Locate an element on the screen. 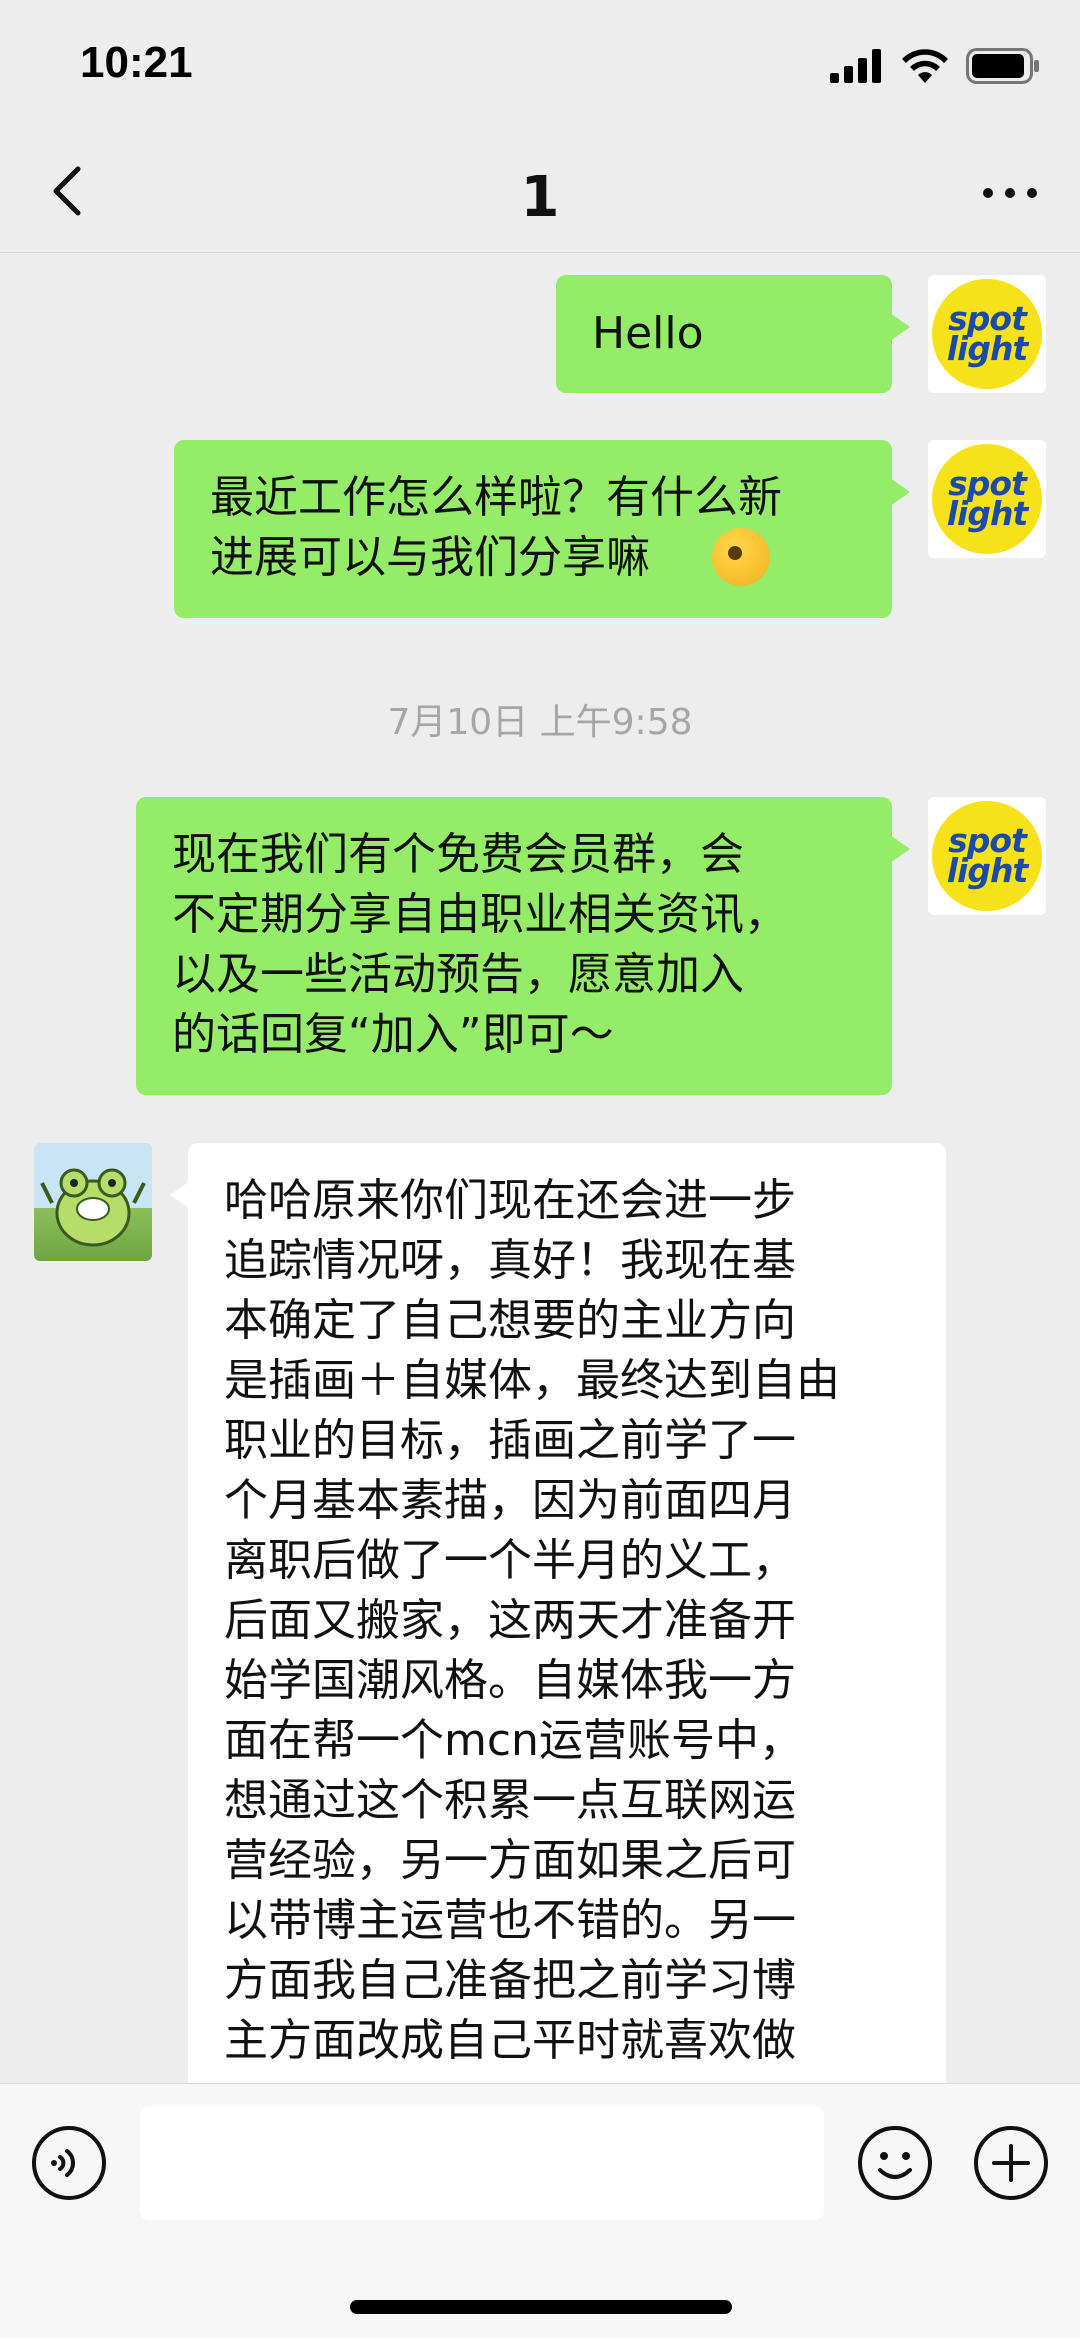  status-time: 10:21 is located at coordinates (136, 62).